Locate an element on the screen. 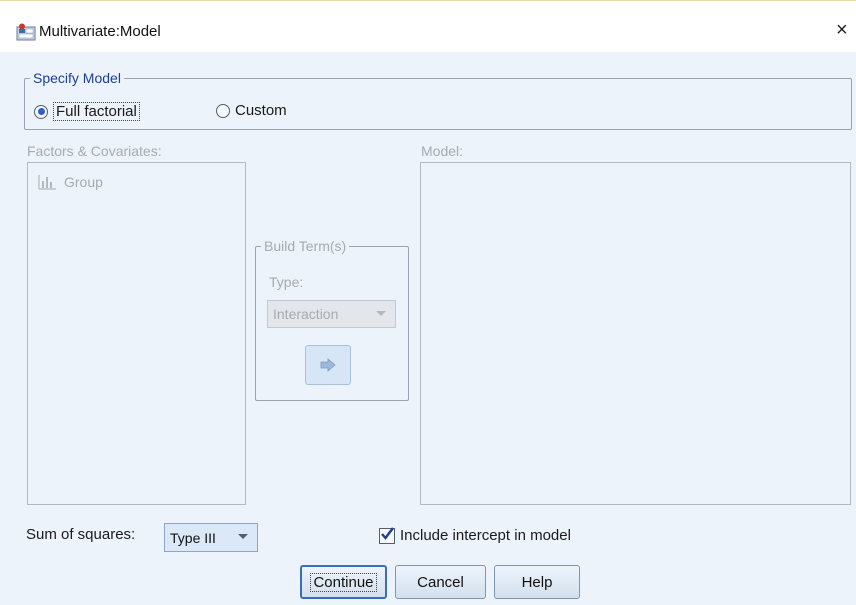 The image size is (856, 605). window-title: Multivariate:Model is located at coordinates (100, 31).